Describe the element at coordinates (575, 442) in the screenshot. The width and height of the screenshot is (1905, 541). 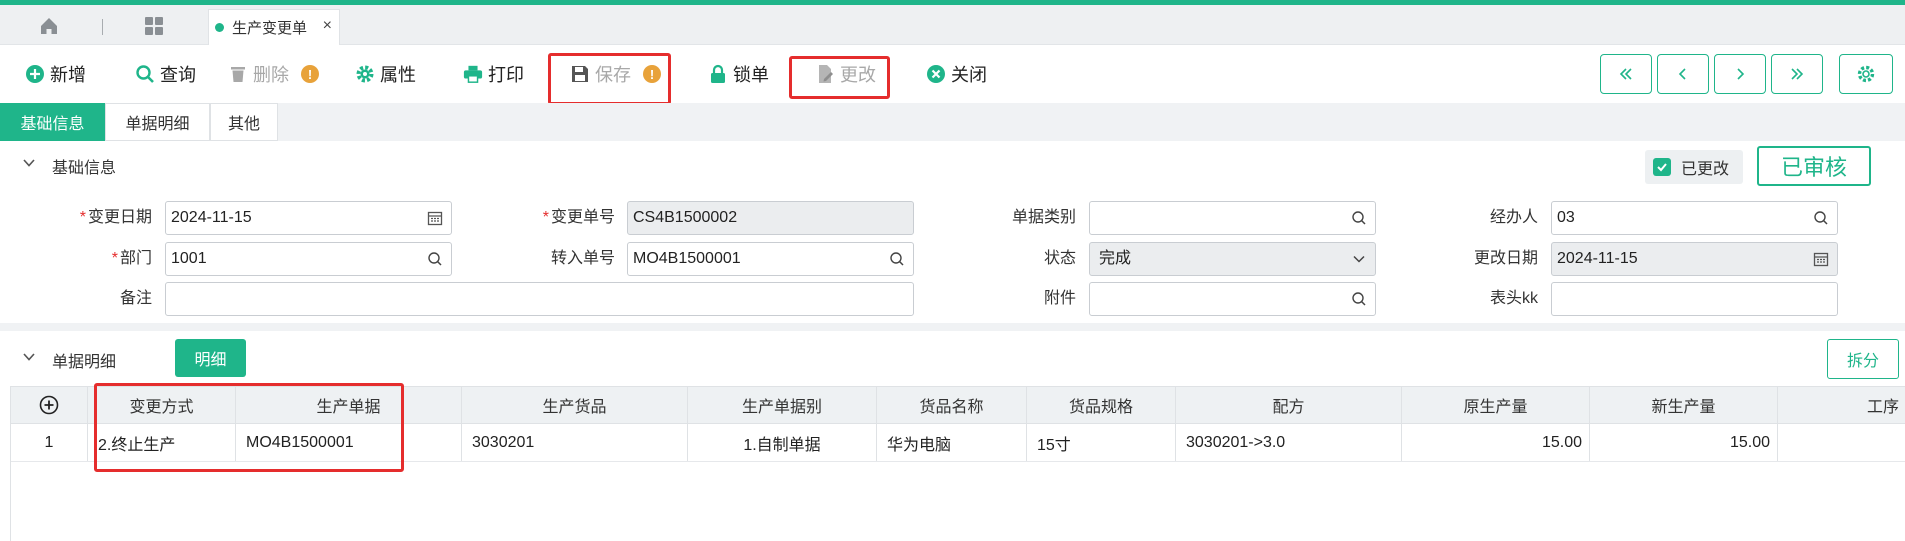
I see `cell-production-goods: 3030201` at that location.